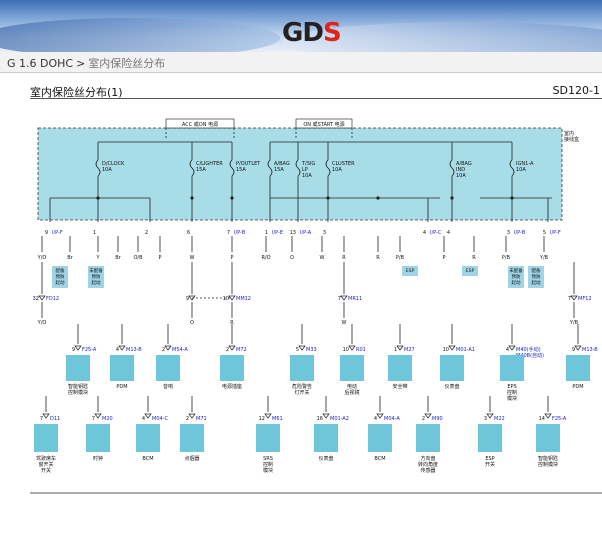 The image size is (602, 552). Describe the element at coordinates (590, 350) in the screenshot. I see `row1-conn-9: M13-B` at that location.